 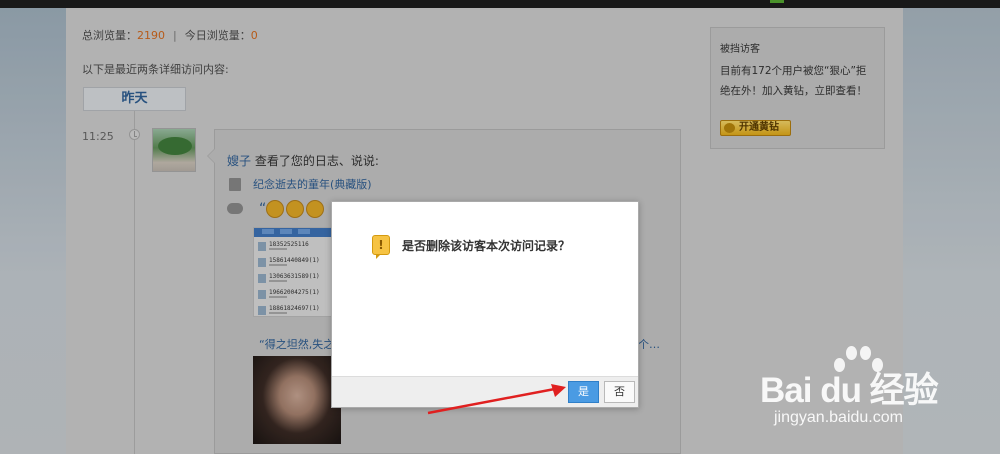 I want to click on annotation-arrow, so click(x=496, y=399).